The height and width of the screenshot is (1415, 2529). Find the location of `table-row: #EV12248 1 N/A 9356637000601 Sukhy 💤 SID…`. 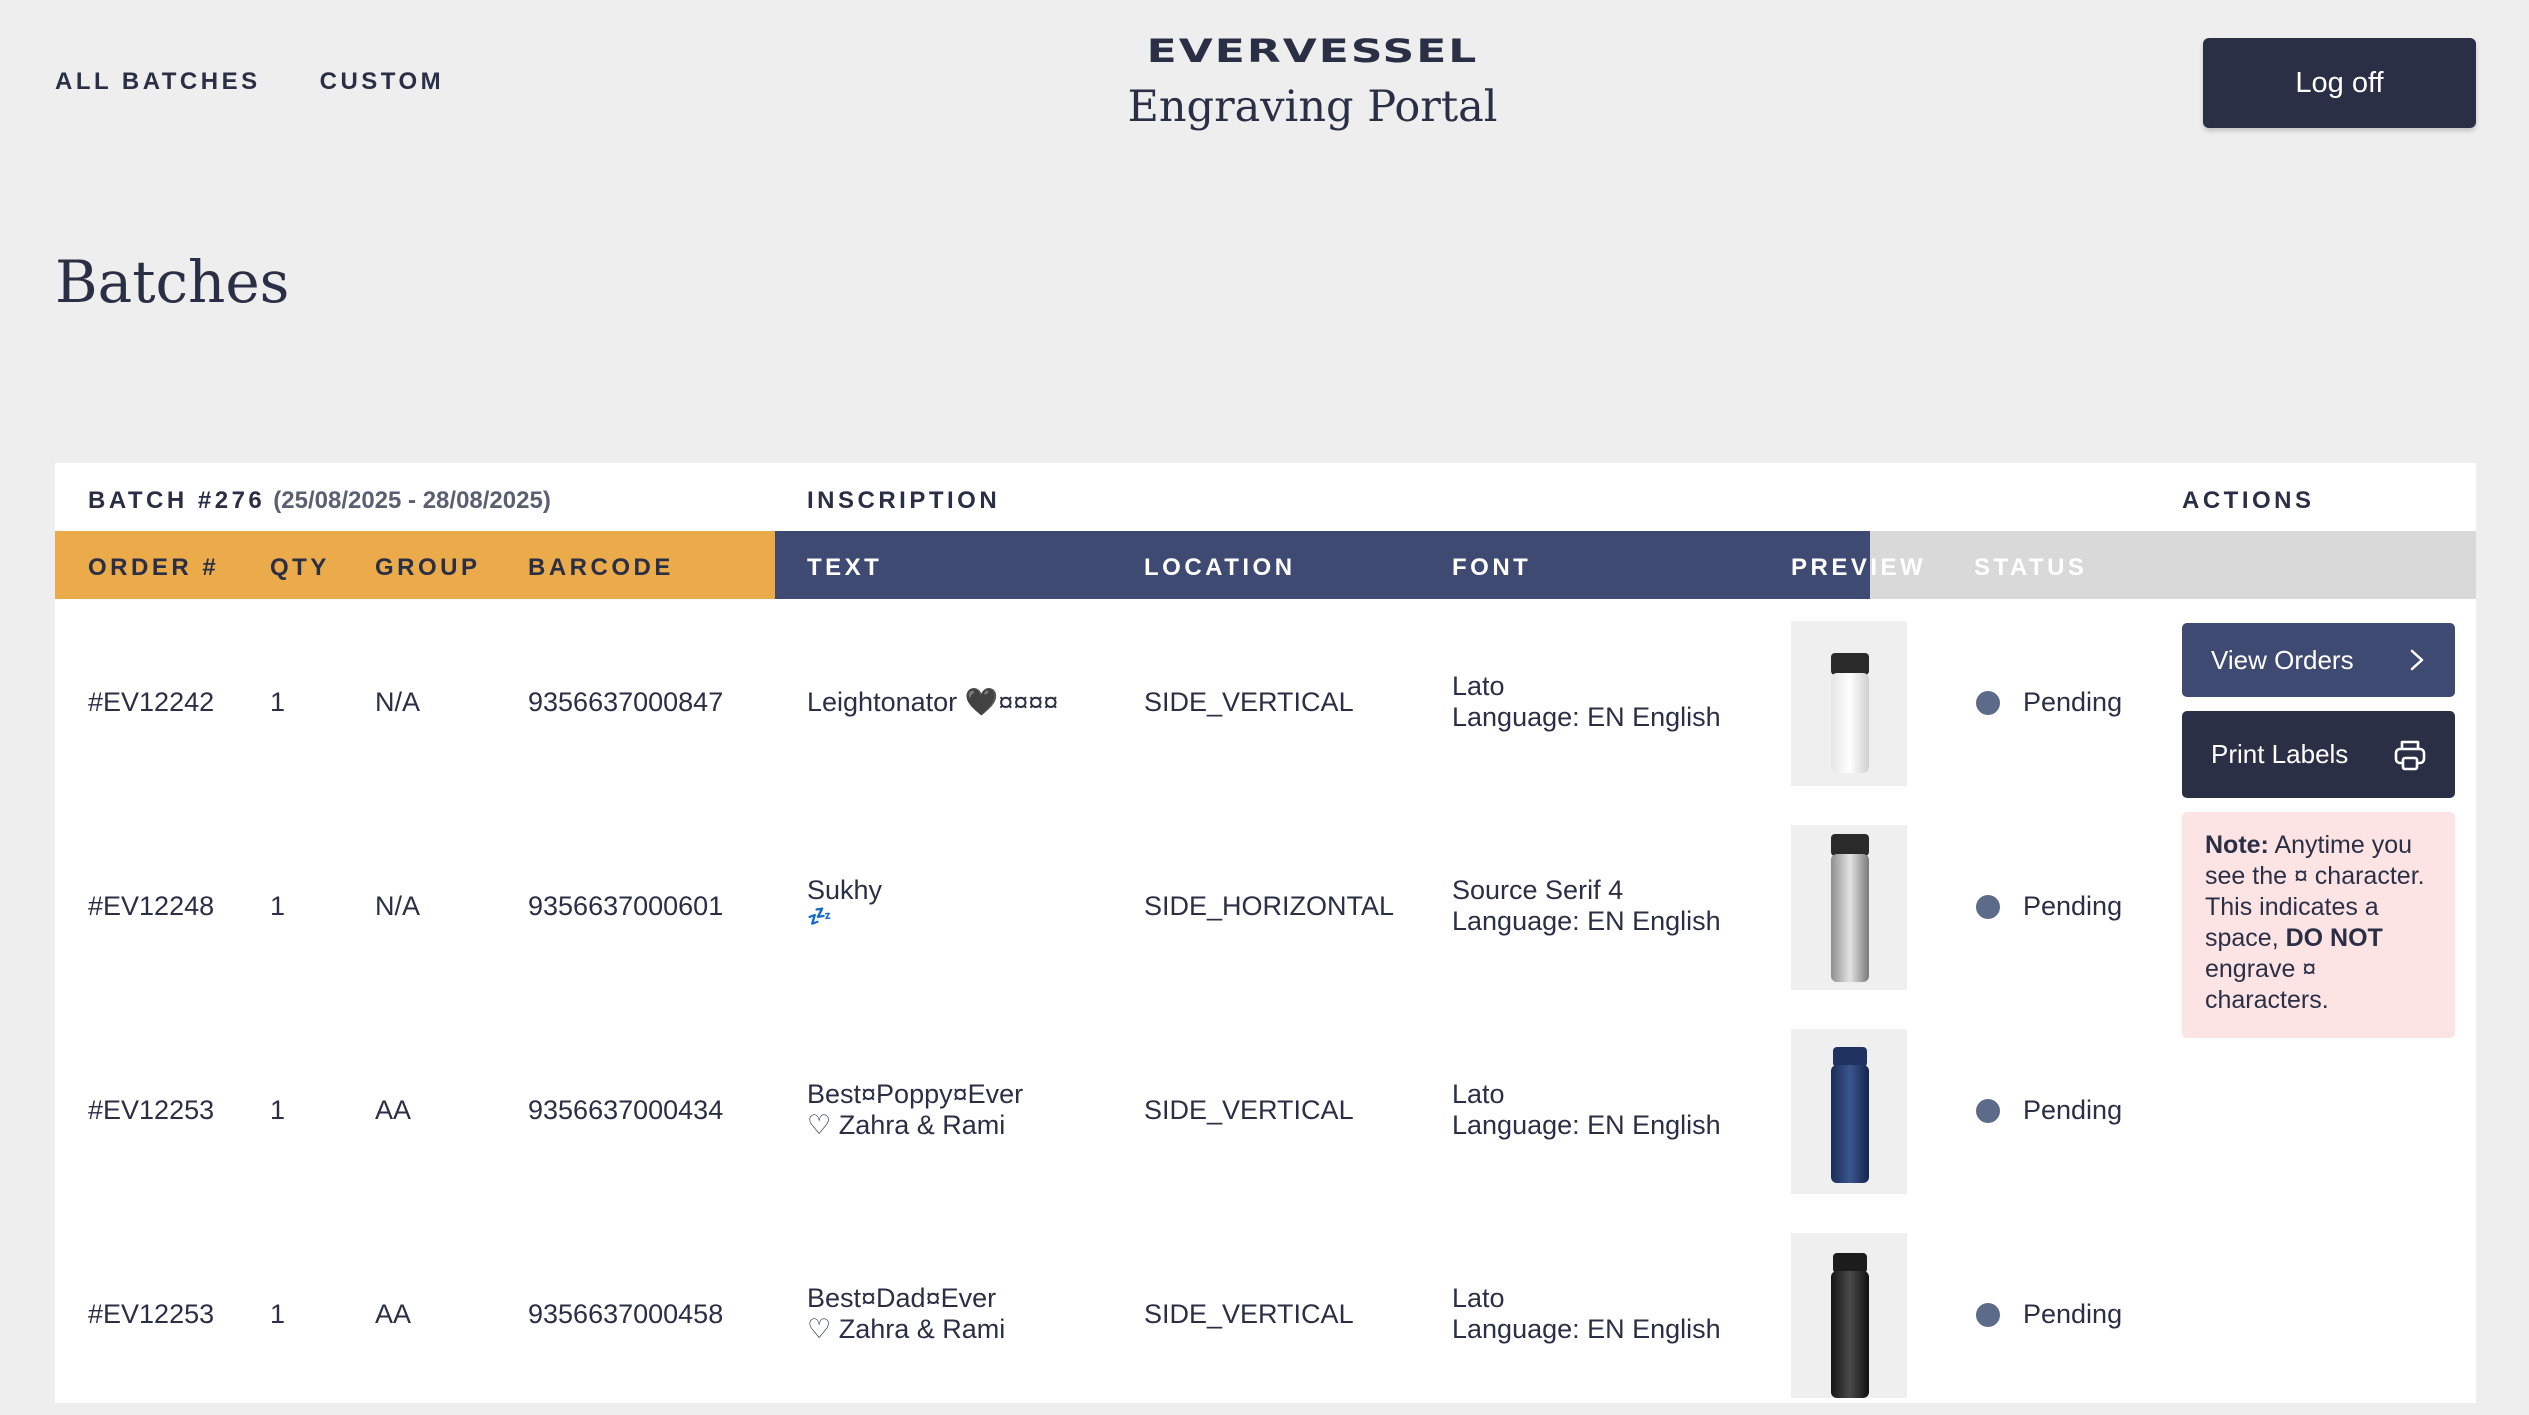

table-row: #EV12248 1 N/A 9356637000601 Sukhy 💤 SID… is located at coordinates (1088, 905).